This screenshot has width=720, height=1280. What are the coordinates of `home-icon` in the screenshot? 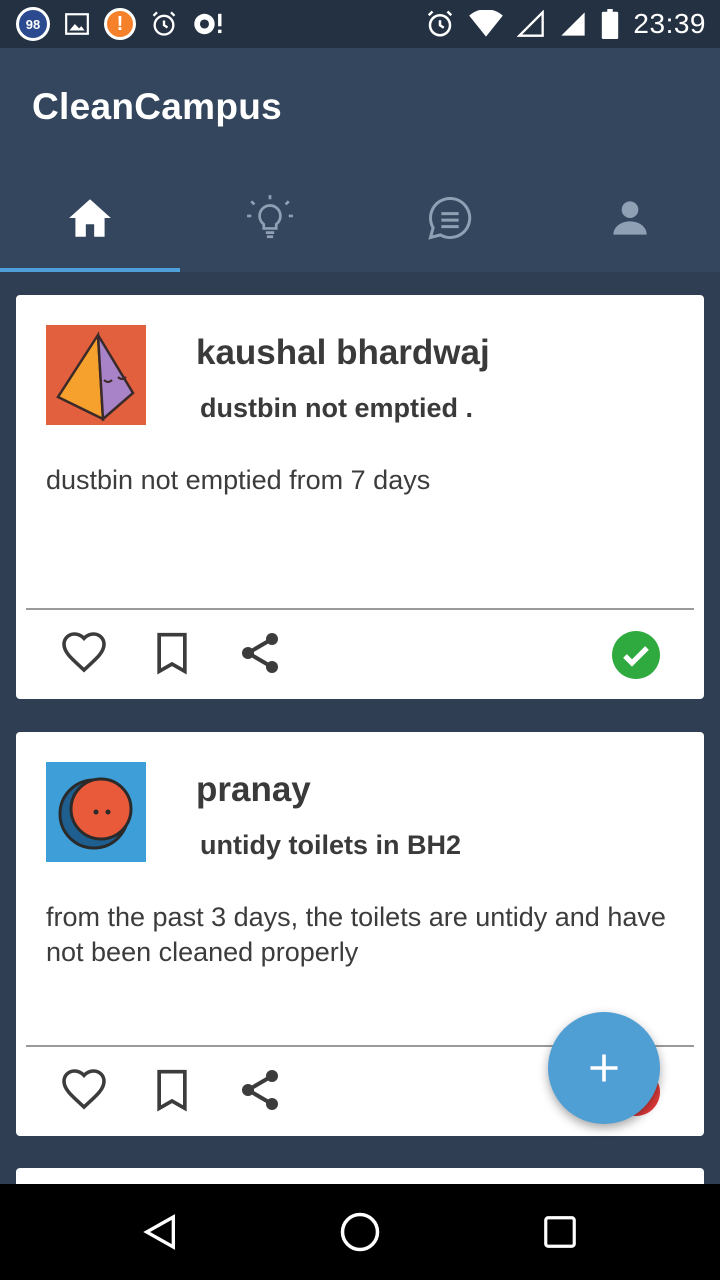 It's located at (90, 218).